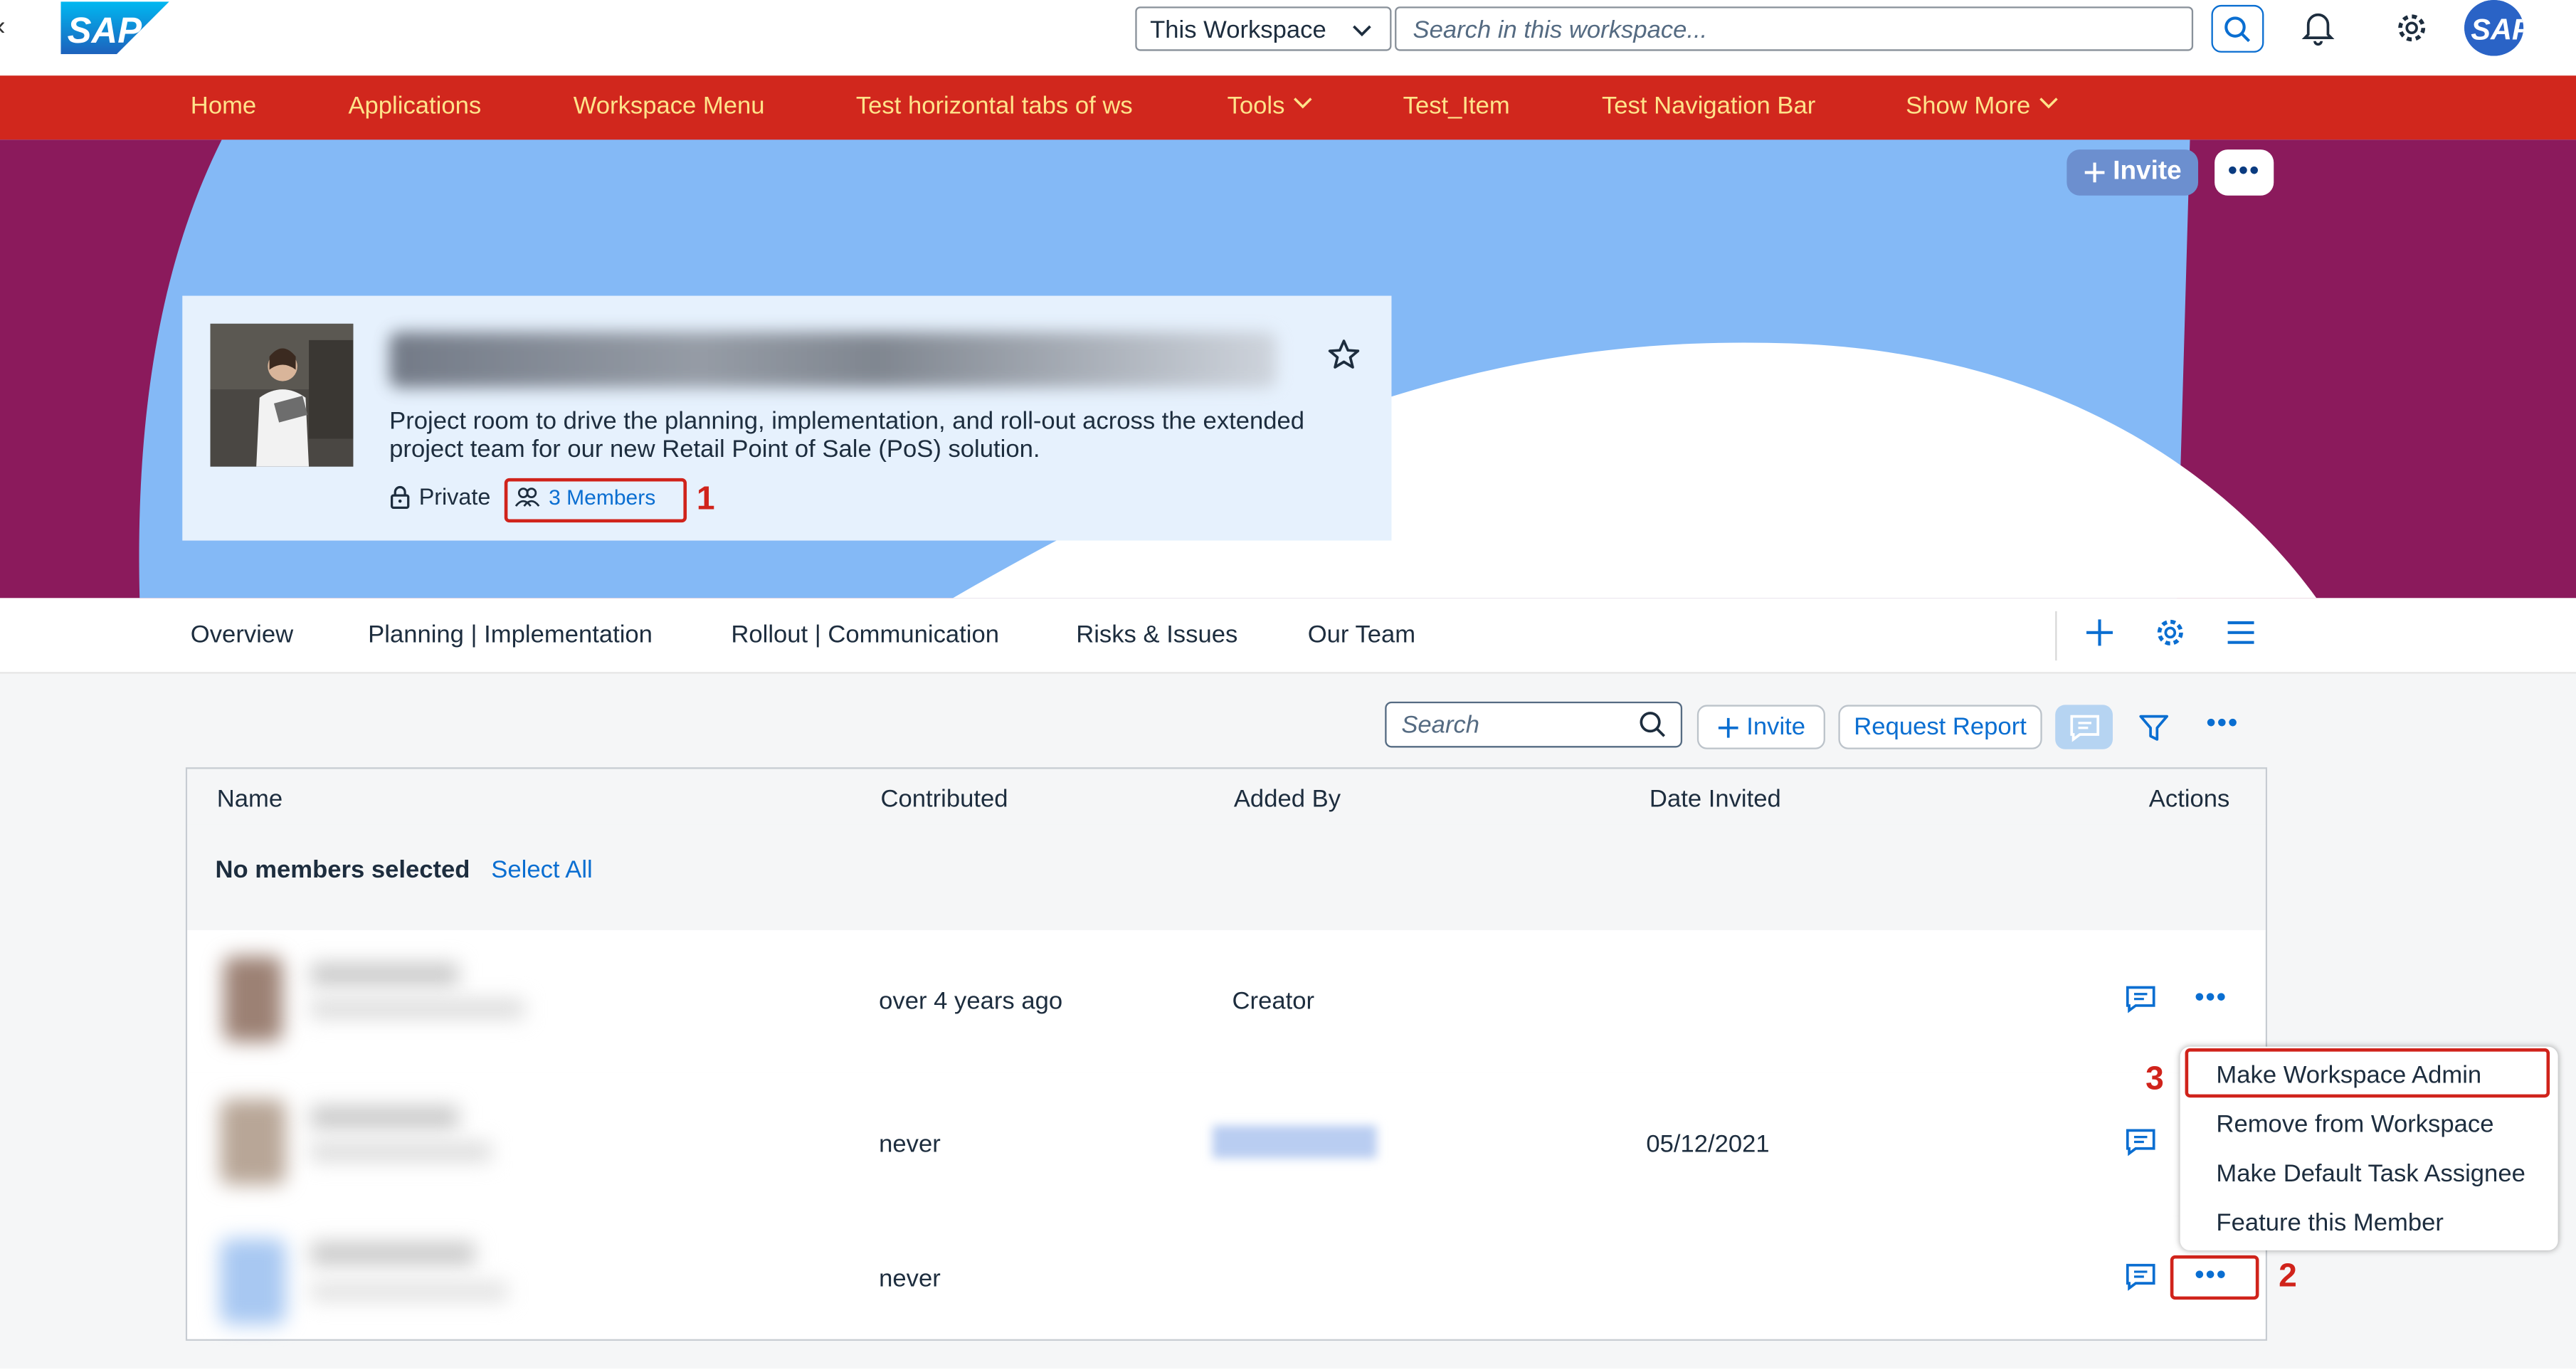 The width and height of the screenshot is (2576, 1370). Describe the element at coordinates (944, 799) in the screenshot. I see `col-header-contributed: Contributed` at that location.